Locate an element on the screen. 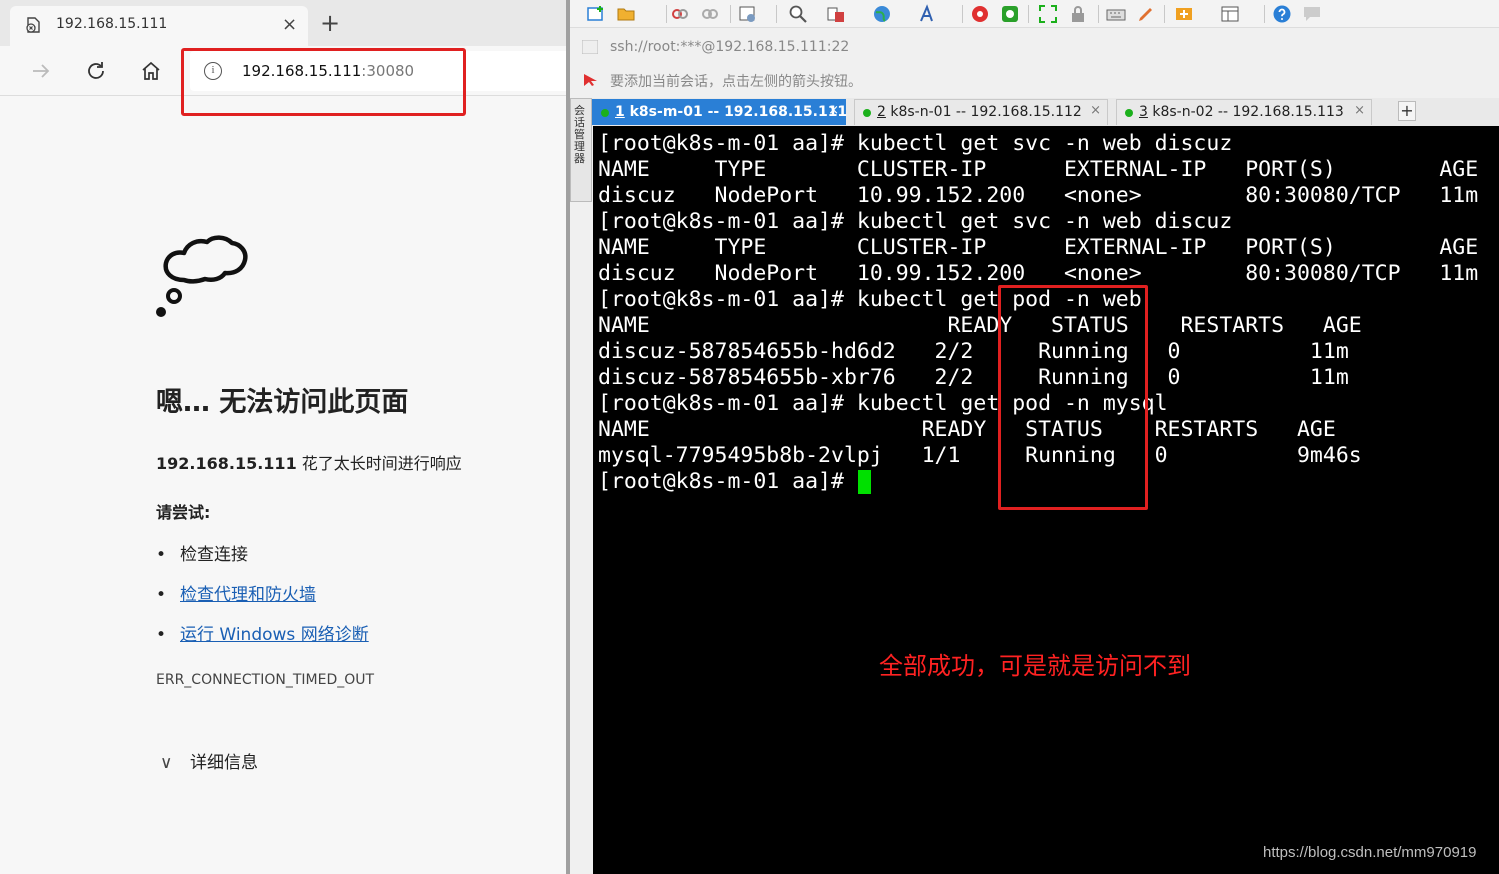 The width and height of the screenshot is (1499, 874). tab-session-2: 2 k8s-n-01 -- 192.168.15.112 × is located at coordinates (981, 112).